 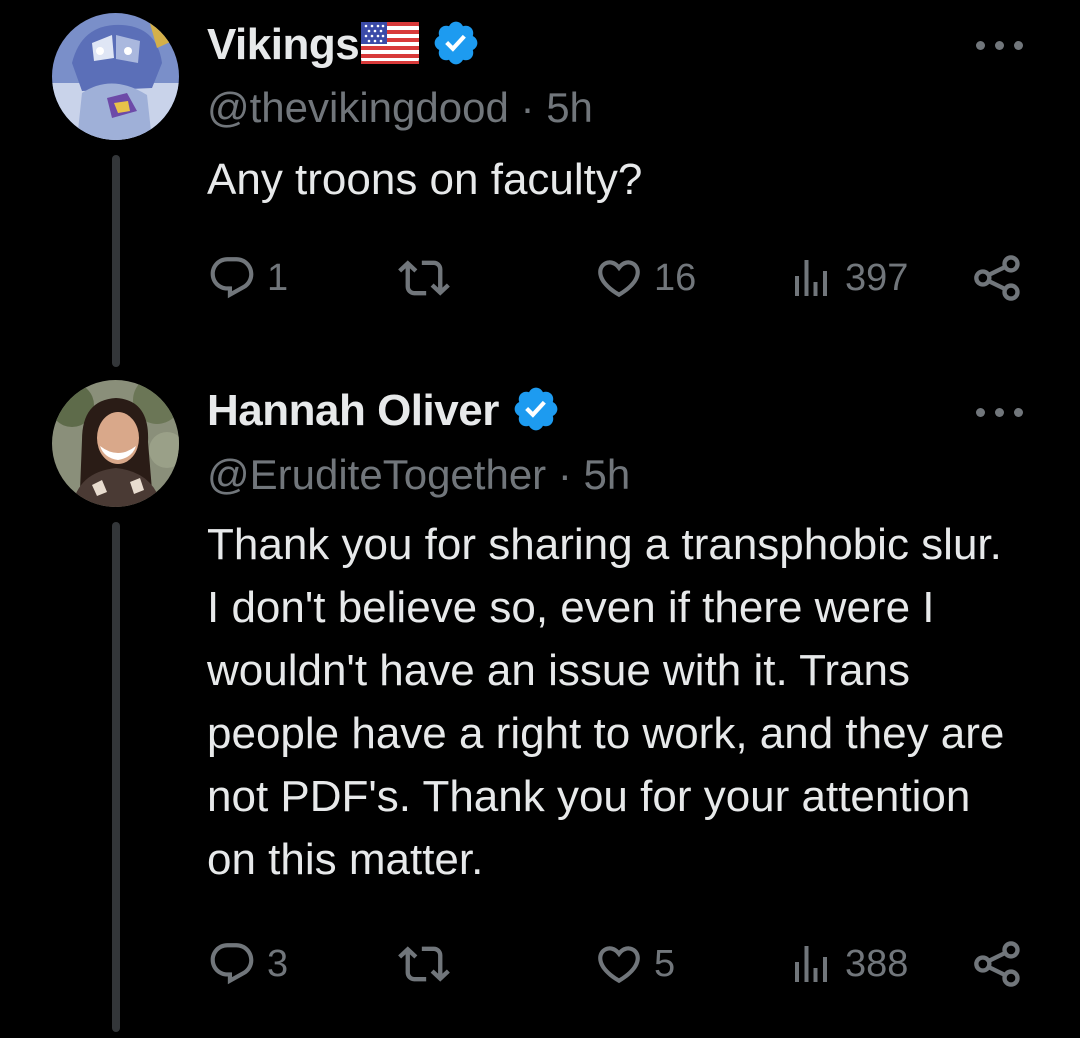 I want to click on action-bar: 3 5 388, so click(x=540, y=964).